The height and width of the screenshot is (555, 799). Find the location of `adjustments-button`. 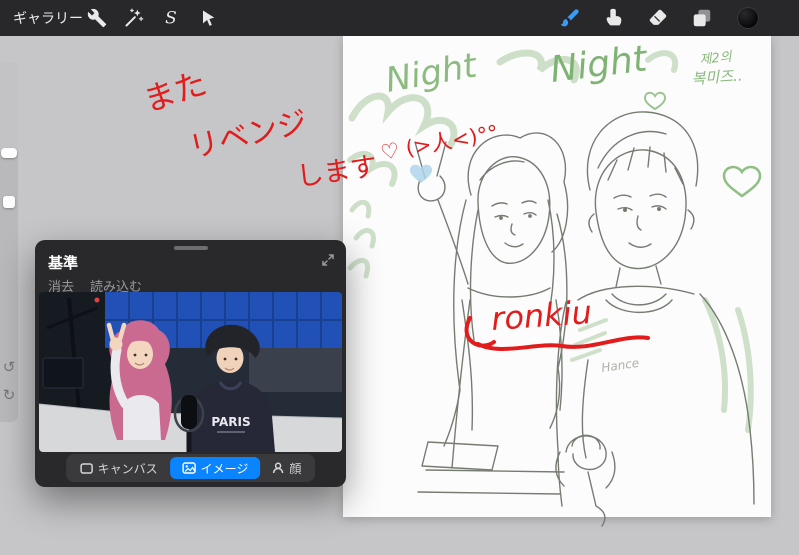

adjustments-button is located at coordinates (134, 18).